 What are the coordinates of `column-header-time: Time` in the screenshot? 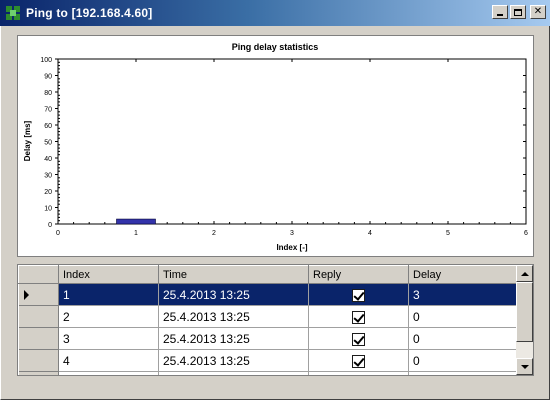 It's located at (233, 274).